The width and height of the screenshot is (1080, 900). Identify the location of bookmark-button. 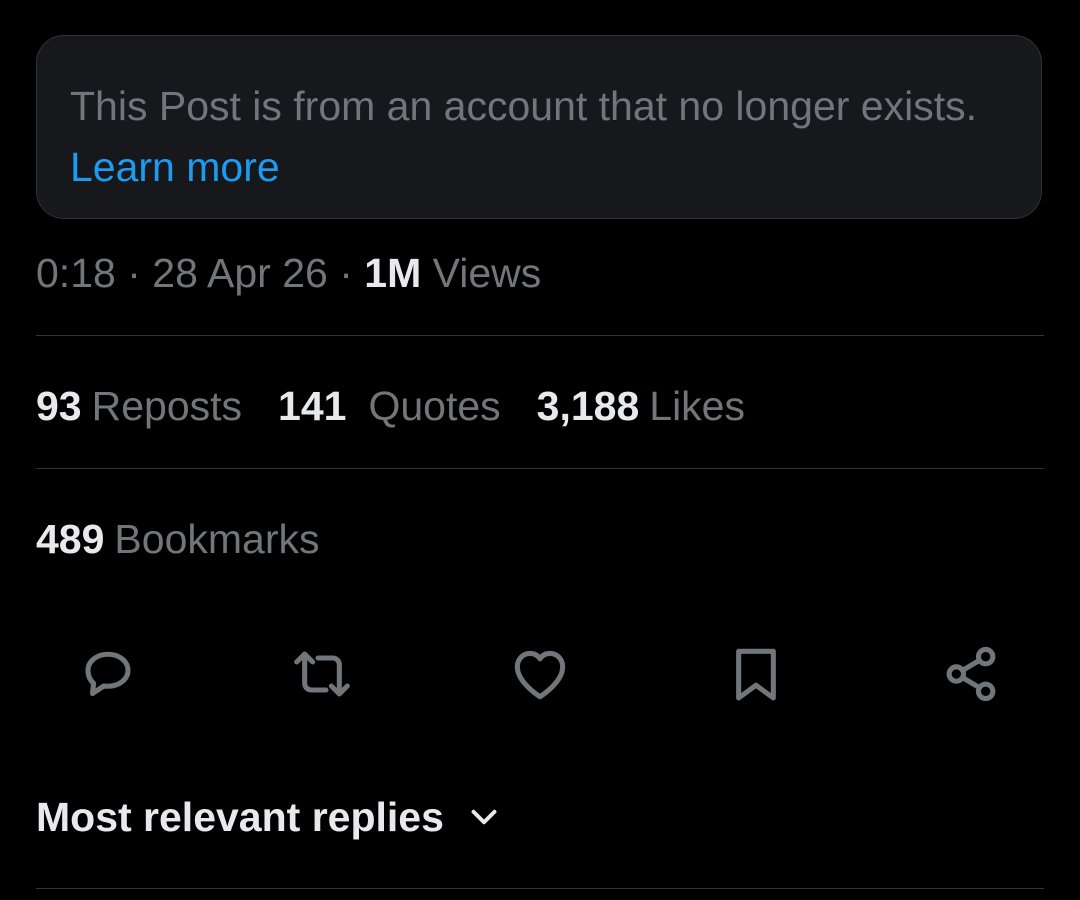
(756, 674).